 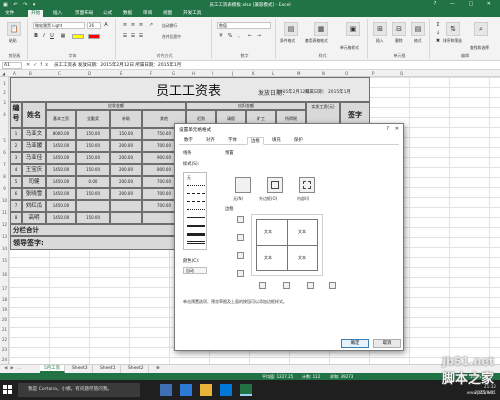 What do you see at coordinates (16, 206) in the screenshot?
I see `cell-no: 7` at bounding box center [16, 206].